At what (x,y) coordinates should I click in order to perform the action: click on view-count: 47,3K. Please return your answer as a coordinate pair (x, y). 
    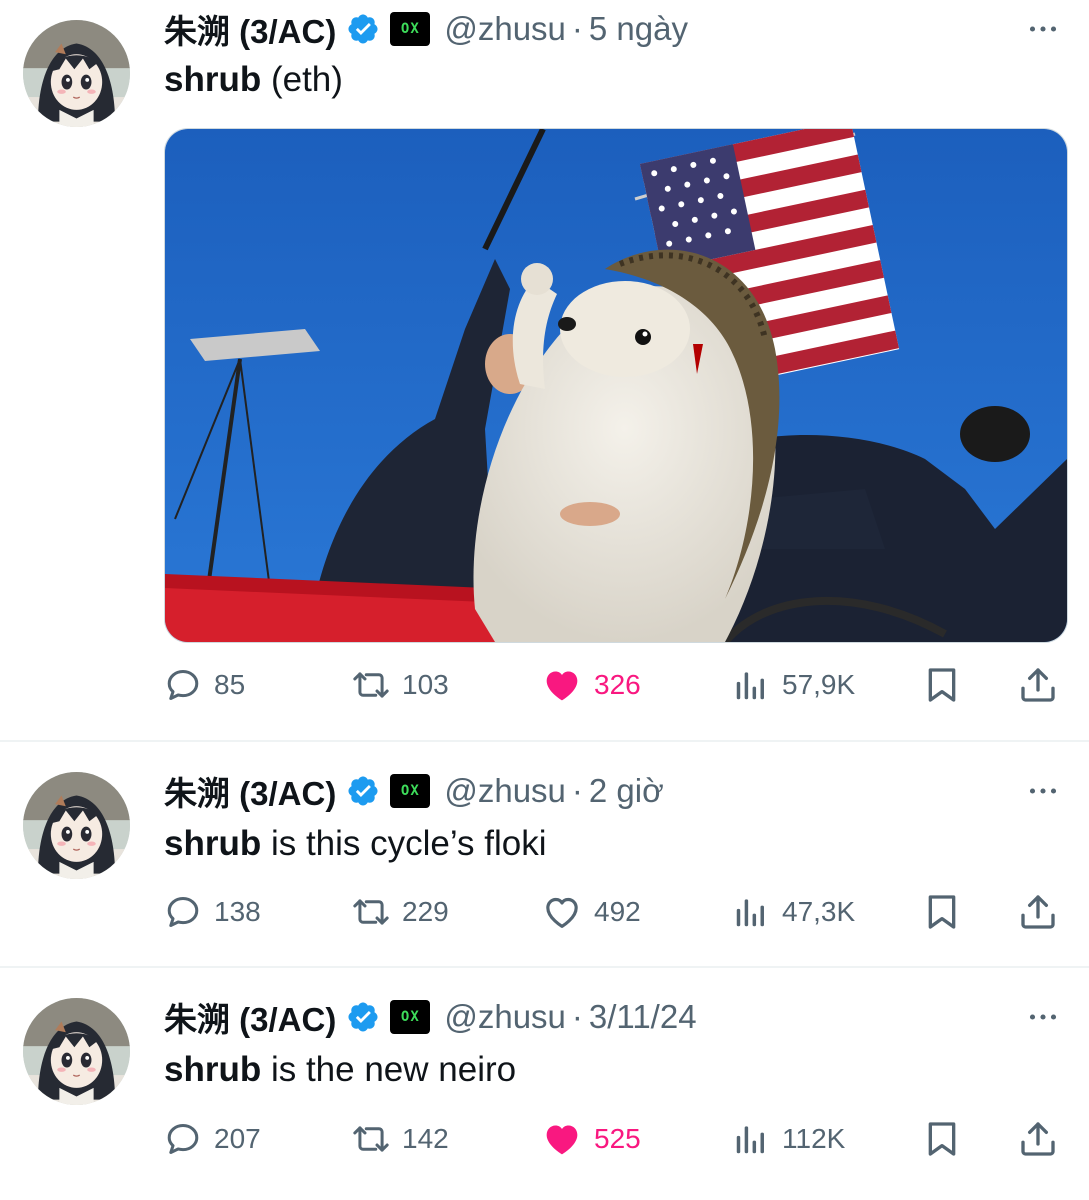
    Looking at the image, I should click on (819, 911).